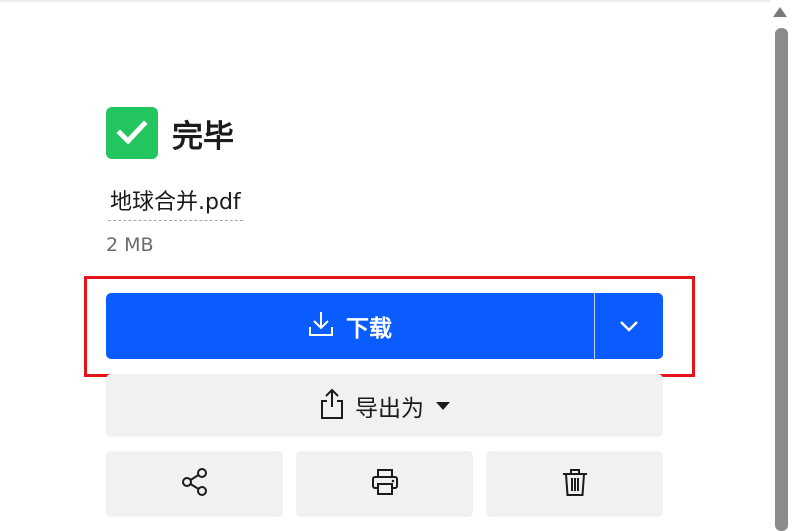 This screenshot has height=531, width=792. Describe the element at coordinates (130, 245) in the screenshot. I see `file-size: 2 MB` at that location.